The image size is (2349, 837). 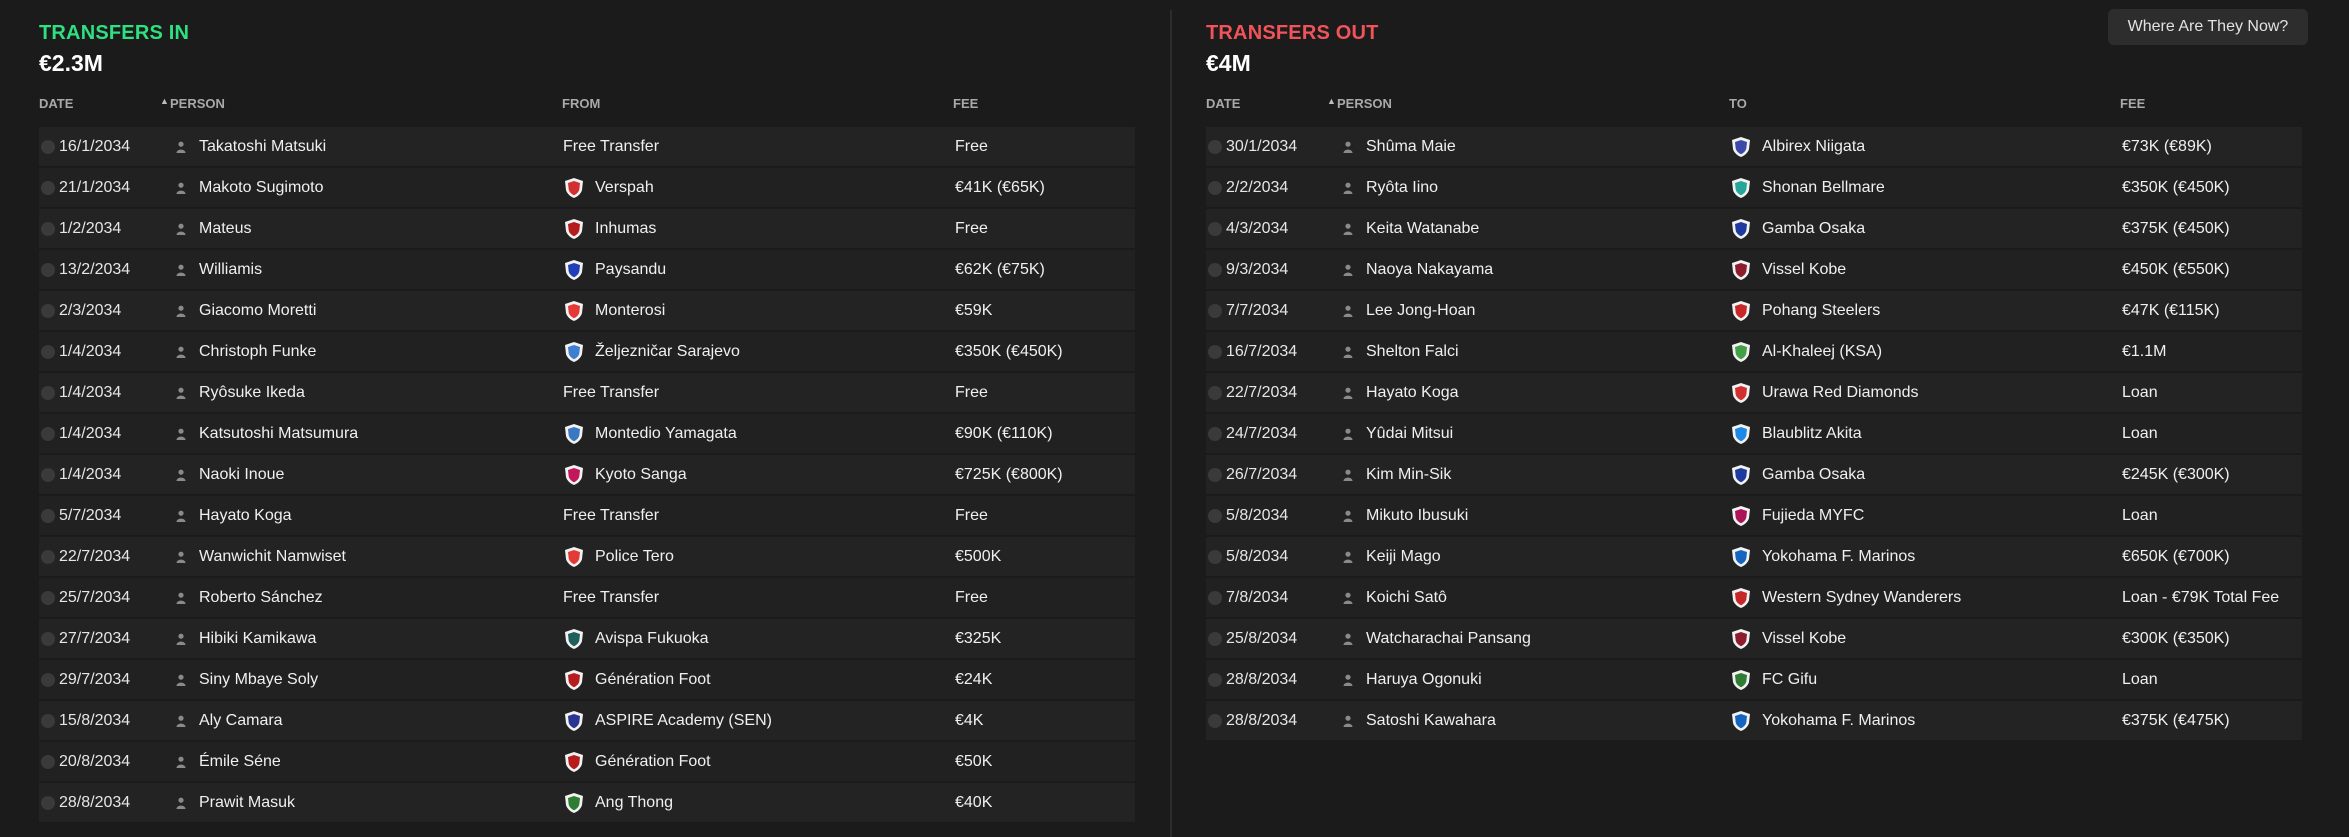 I want to click on person-name: Keita Watanabe, so click(x=1422, y=228).